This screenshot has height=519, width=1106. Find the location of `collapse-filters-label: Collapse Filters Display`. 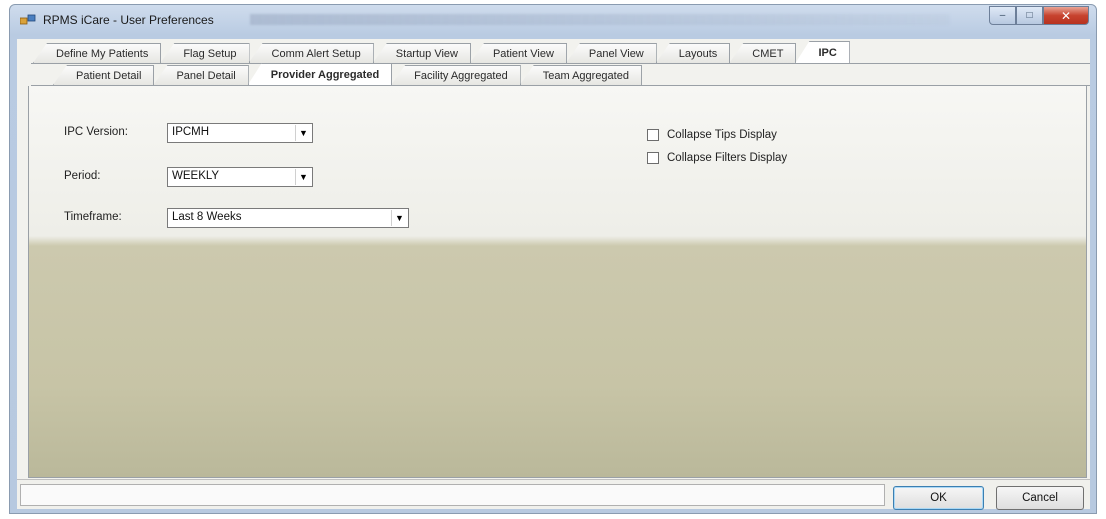

collapse-filters-label: Collapse Filters Display is located at coordinates (727, 158).